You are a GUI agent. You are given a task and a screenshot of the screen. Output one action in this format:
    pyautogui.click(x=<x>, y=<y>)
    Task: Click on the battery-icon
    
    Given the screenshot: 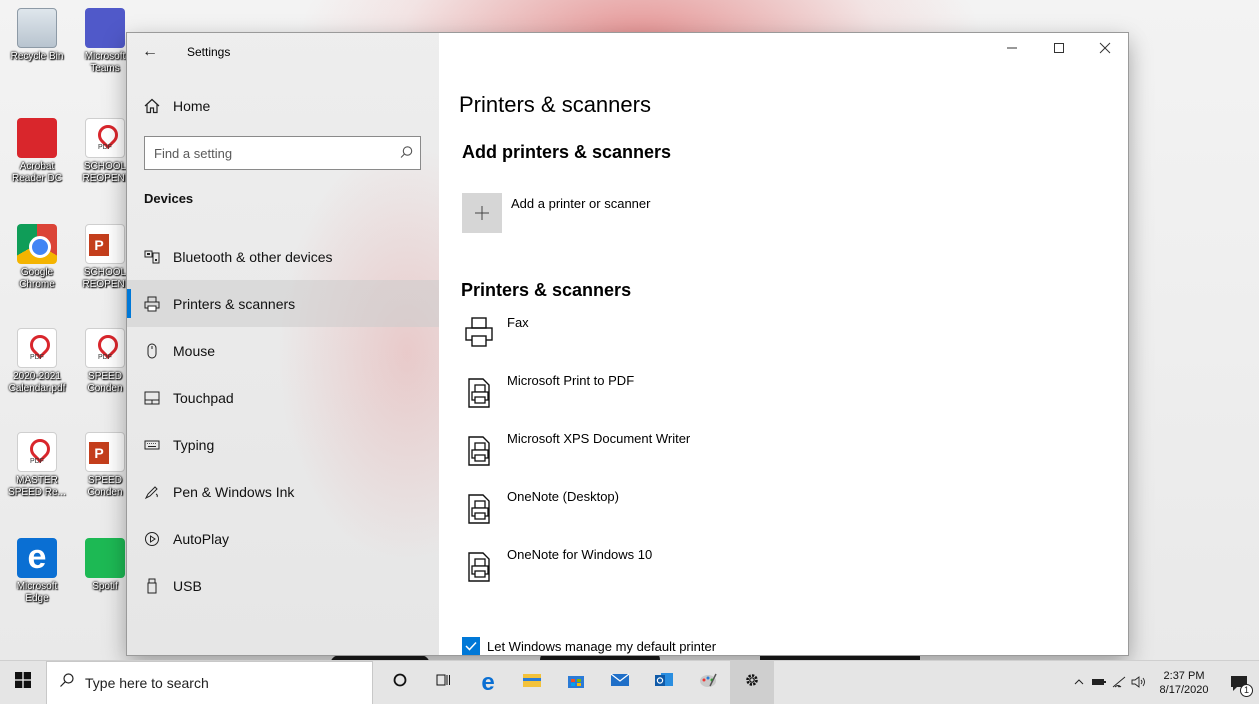 What is the action you would take?
    pyautogui.click(x=1099, y=683)
    